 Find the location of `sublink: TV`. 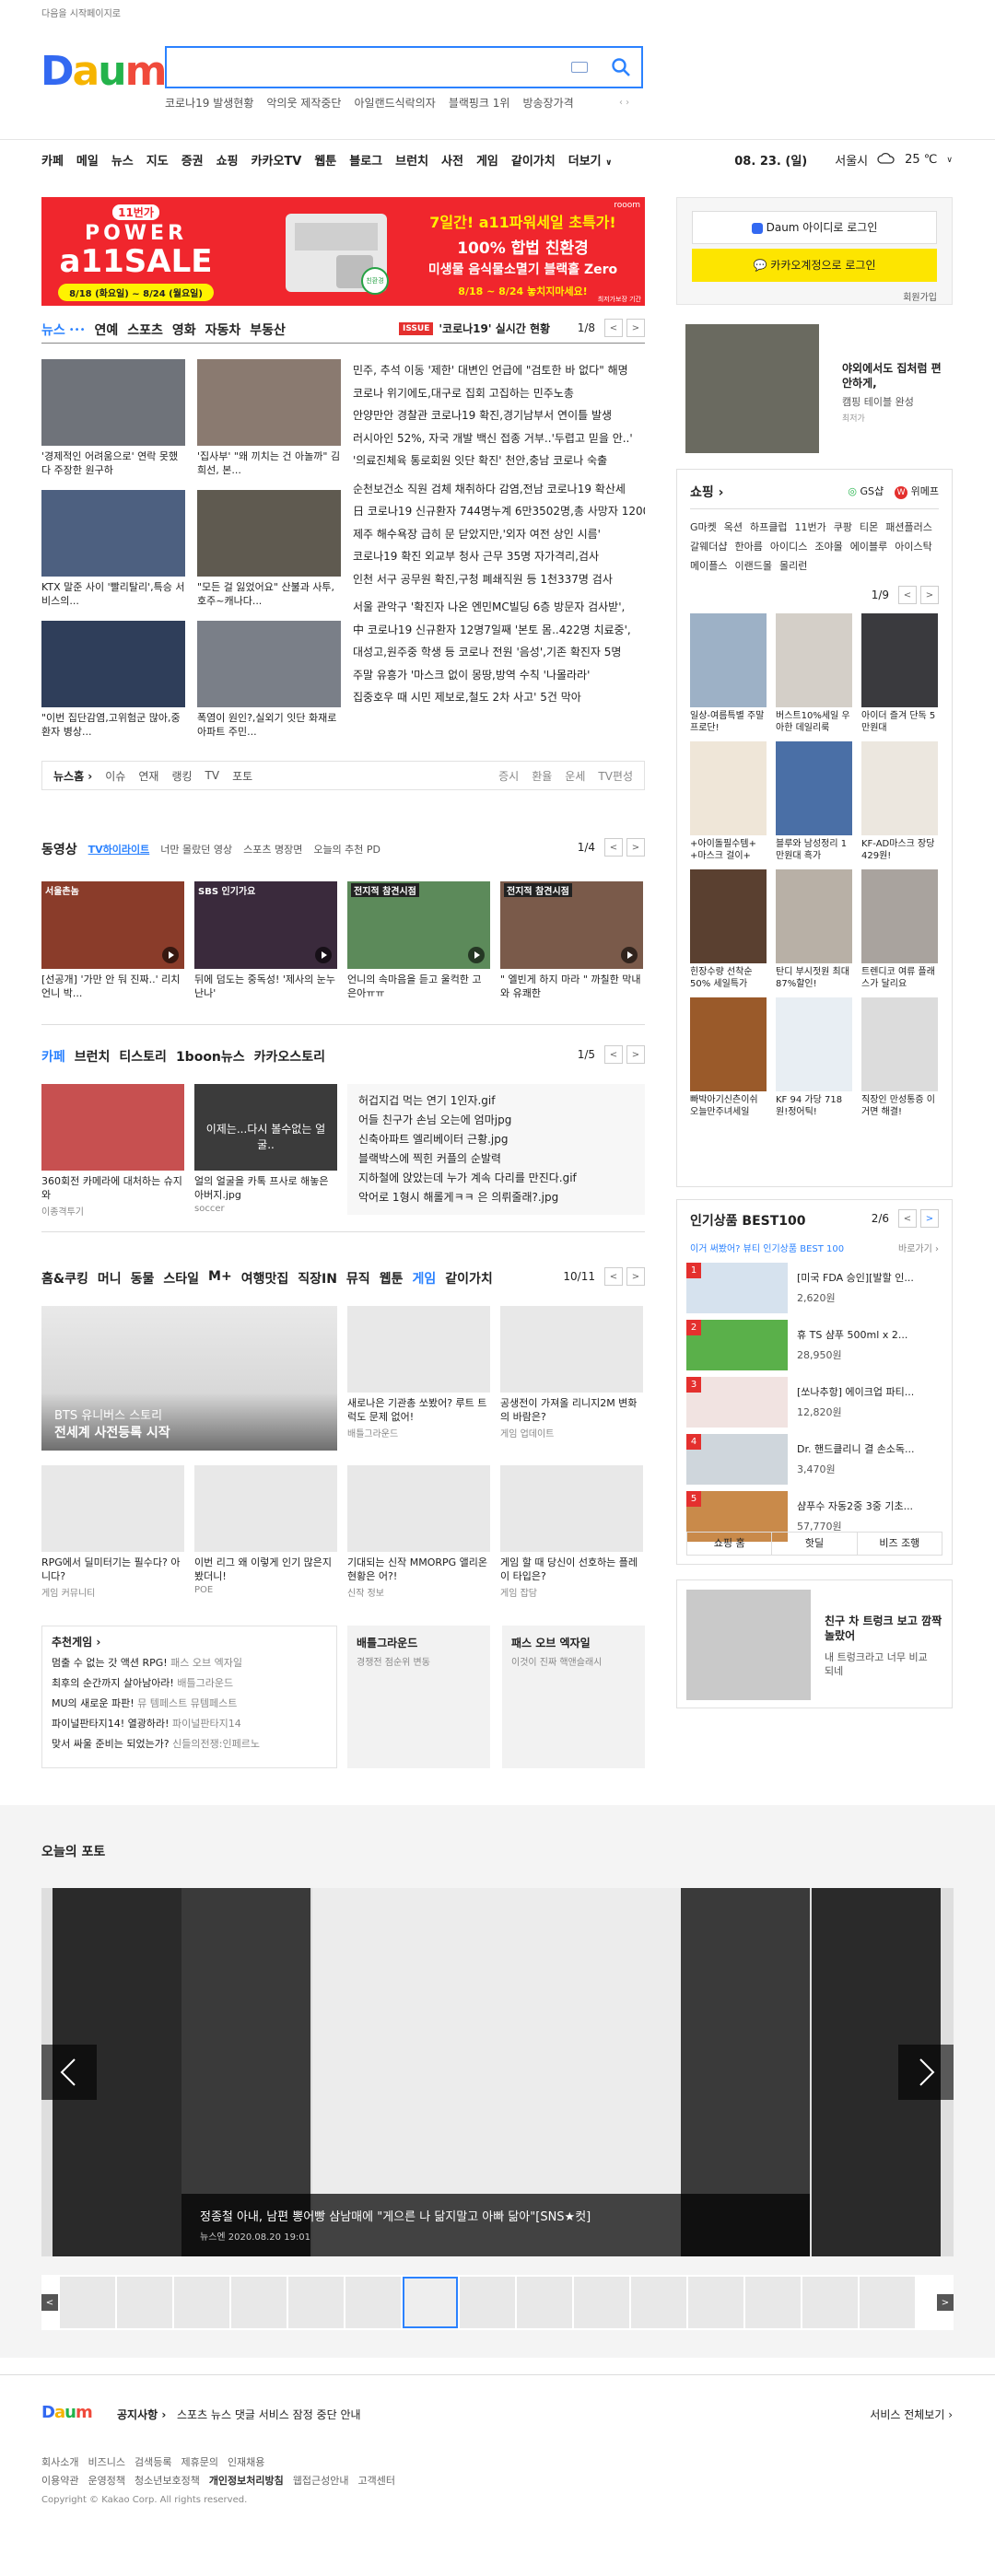

sublink: TV is located at coordinates (212, 775).